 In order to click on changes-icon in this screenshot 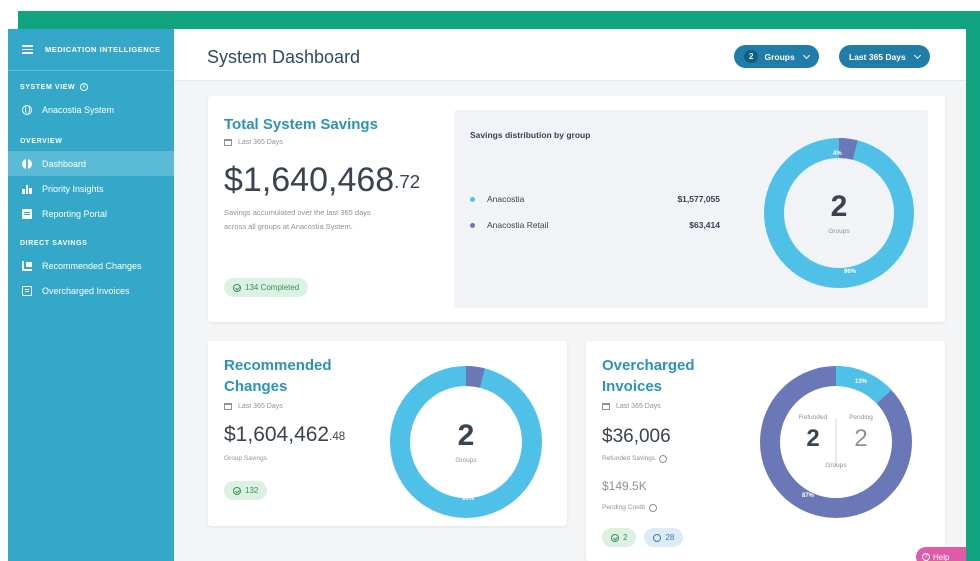, I will do `click(27, 265)`.